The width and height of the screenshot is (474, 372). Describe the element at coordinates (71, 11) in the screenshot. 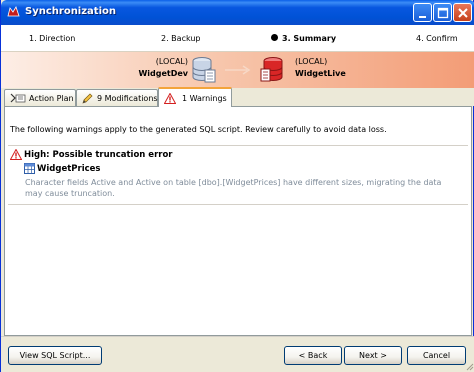

I see `window-title: Synchronization` at that location.